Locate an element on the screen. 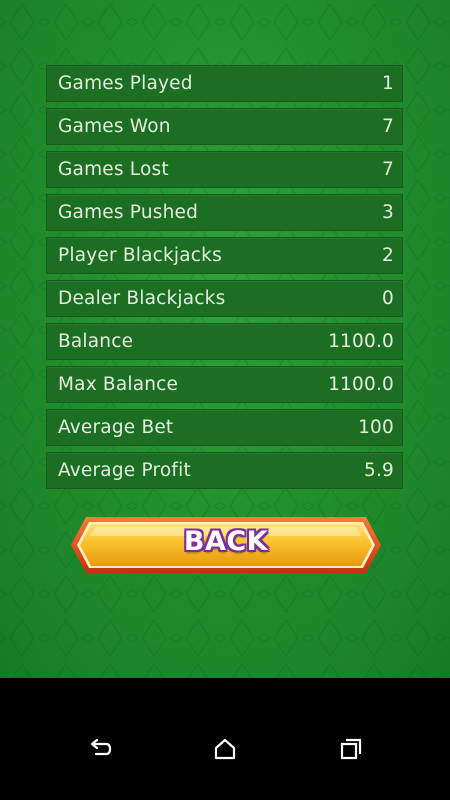  back-button: BACK is located at coordinates (226, 545).